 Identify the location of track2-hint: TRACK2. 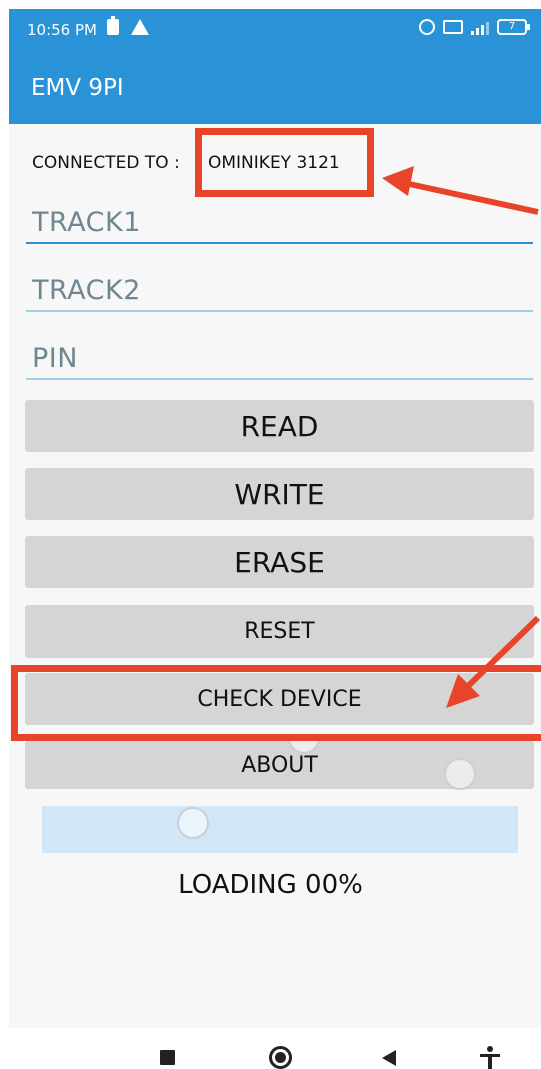
(86, 290).